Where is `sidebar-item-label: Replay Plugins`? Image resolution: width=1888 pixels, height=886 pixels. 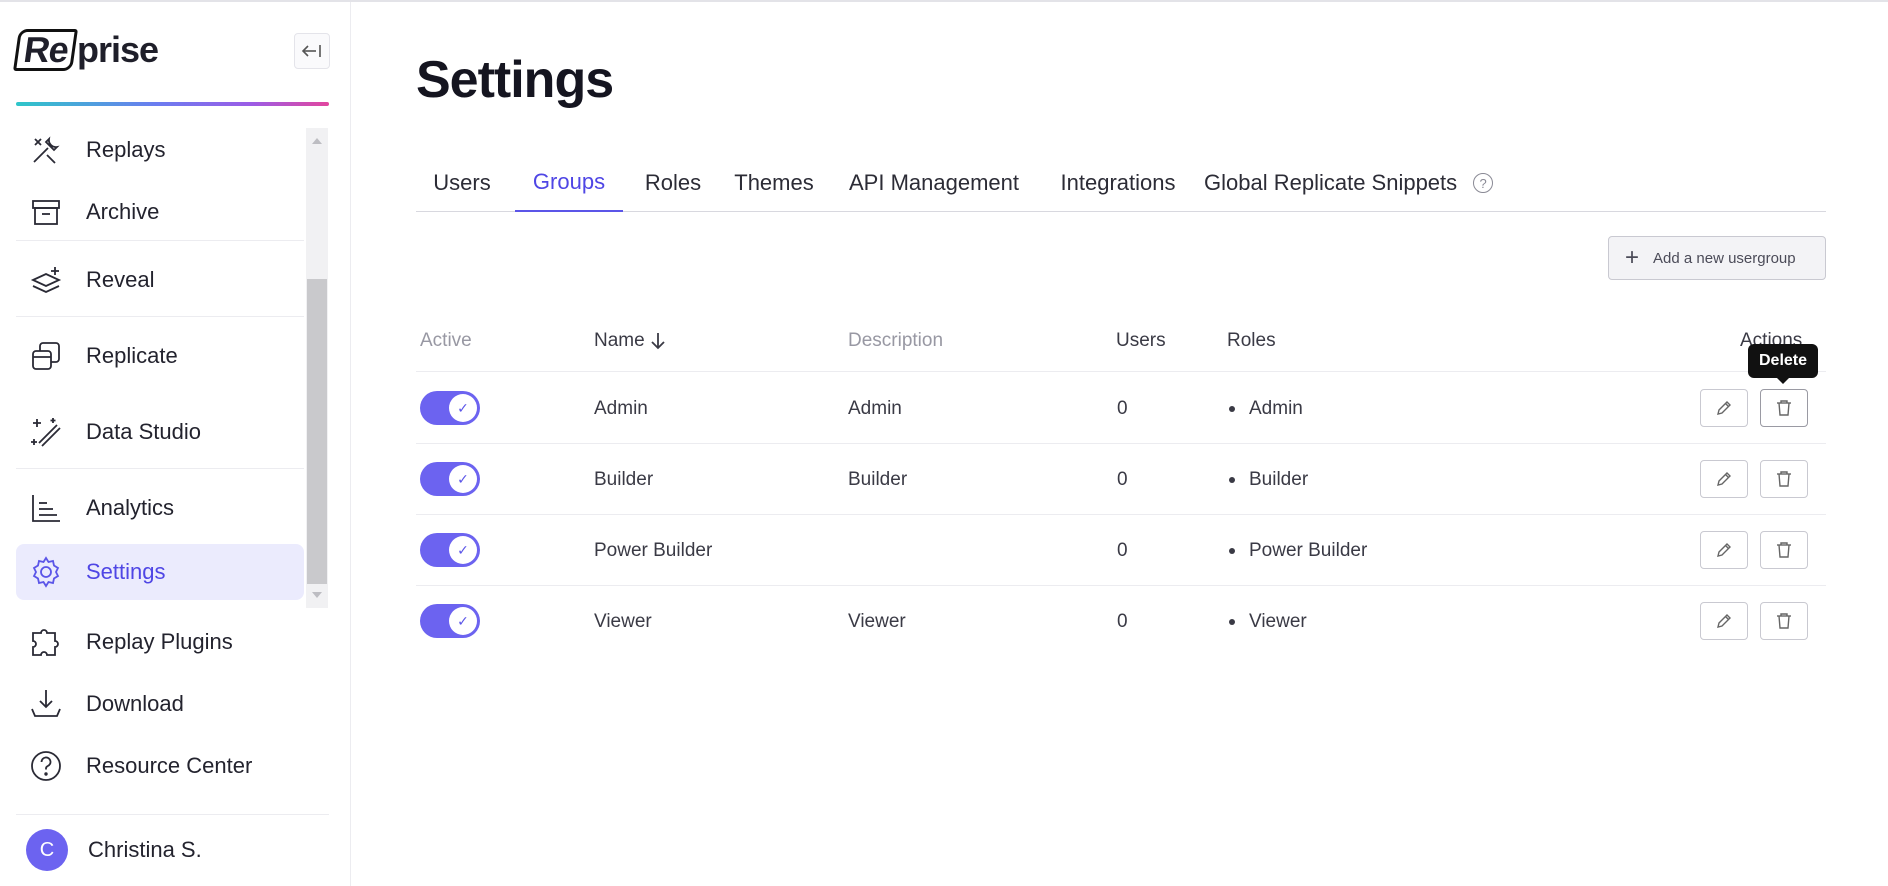 sidebar-item-label: Replay Plugins is located at coordinates (159, 641).